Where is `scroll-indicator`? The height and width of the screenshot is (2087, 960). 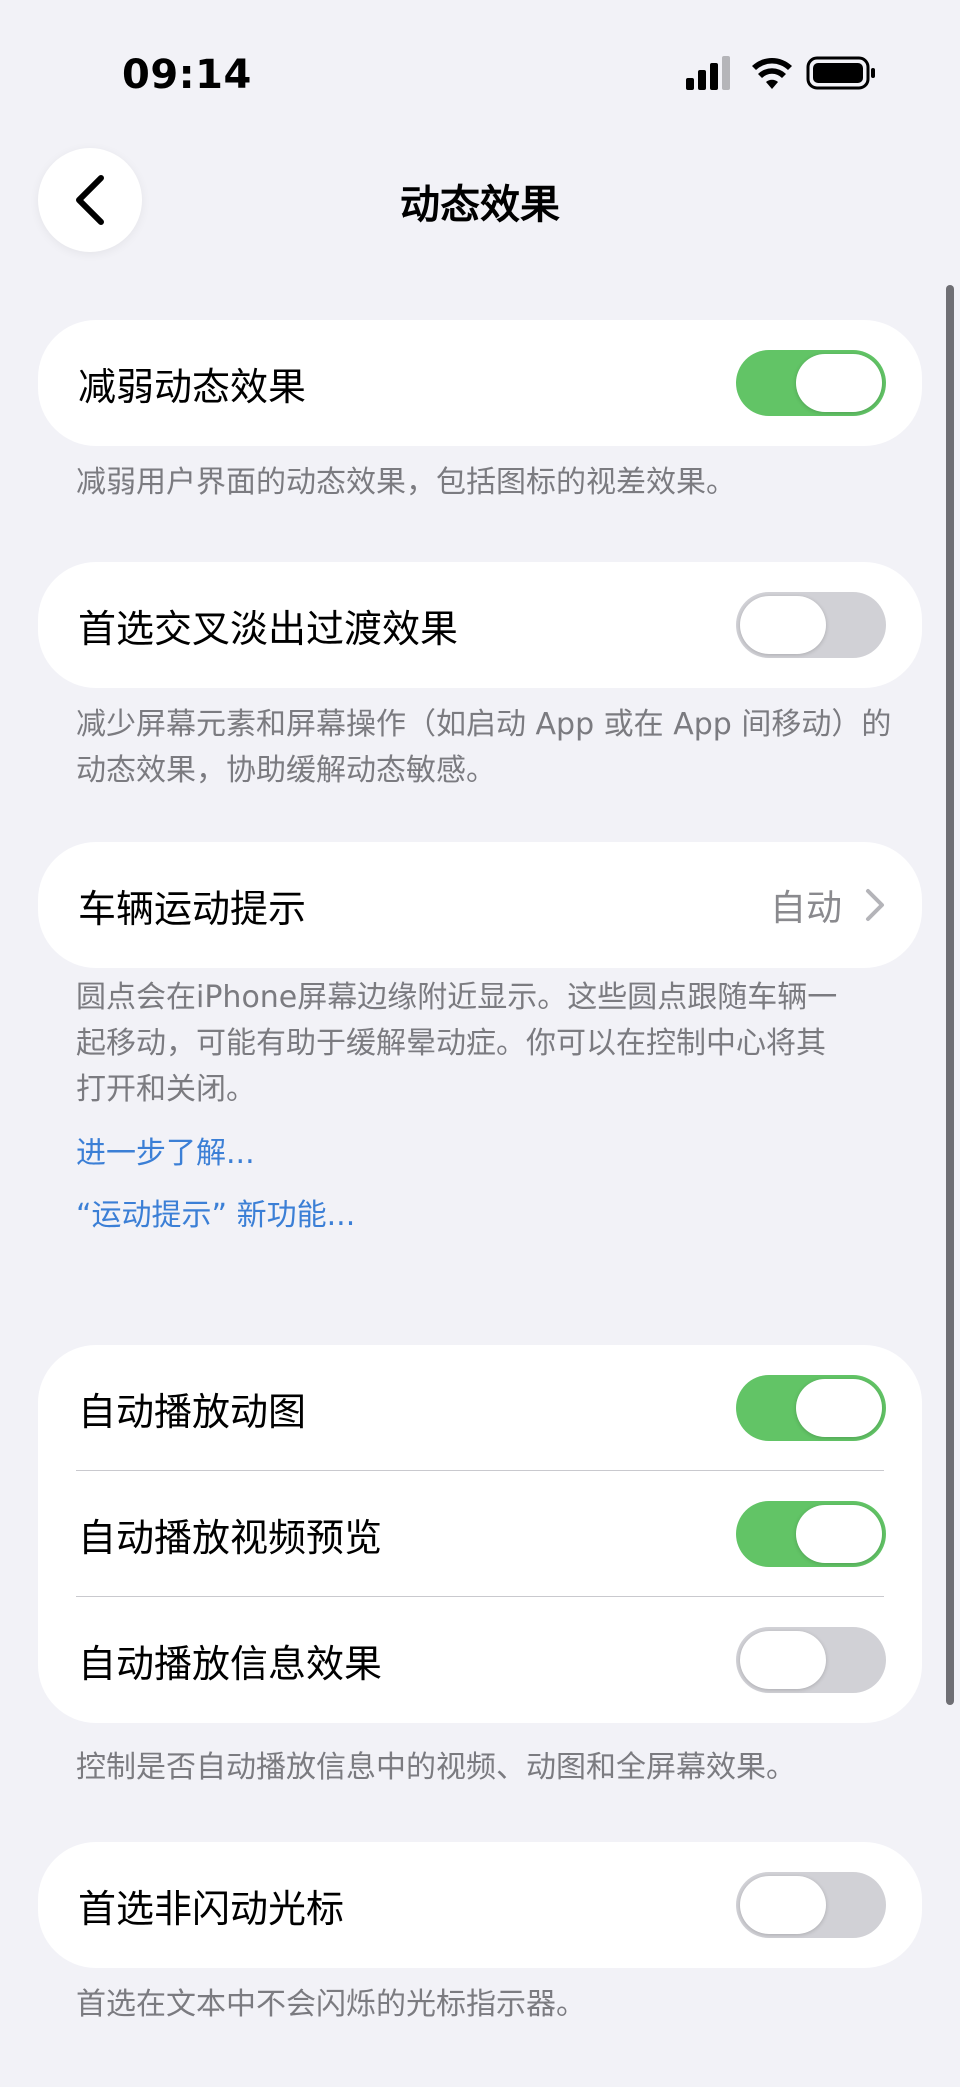 scroll-indicator is located at coordinates (950, 995).